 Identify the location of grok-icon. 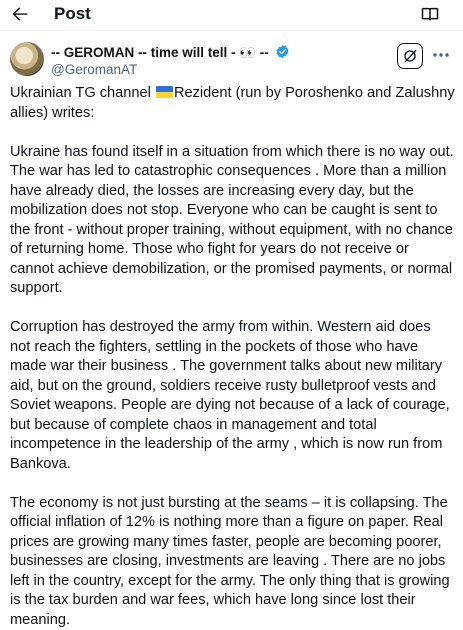
(410, 56).